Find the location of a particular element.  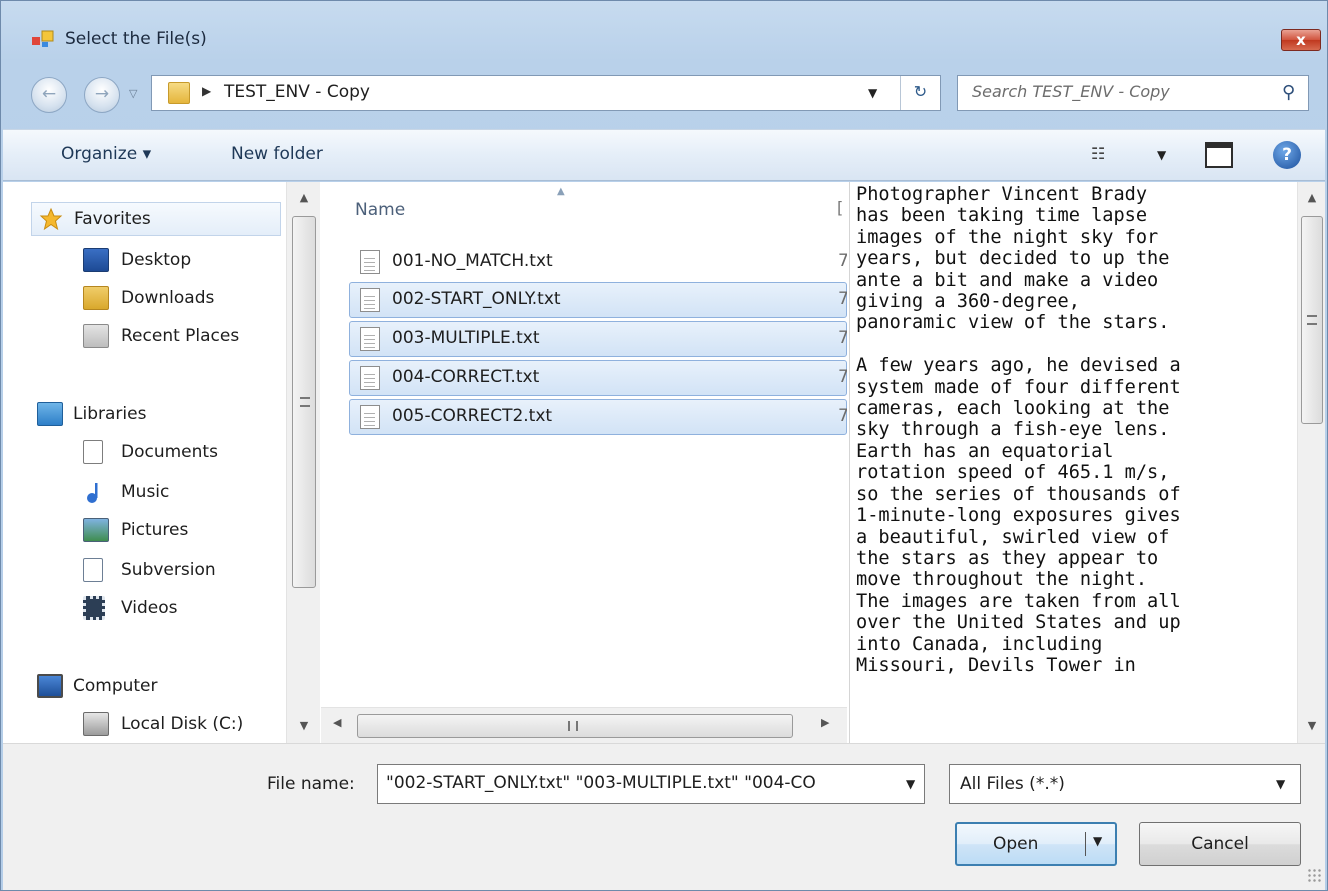

refresh-button: ↻ is located at coordinates (920, 93).